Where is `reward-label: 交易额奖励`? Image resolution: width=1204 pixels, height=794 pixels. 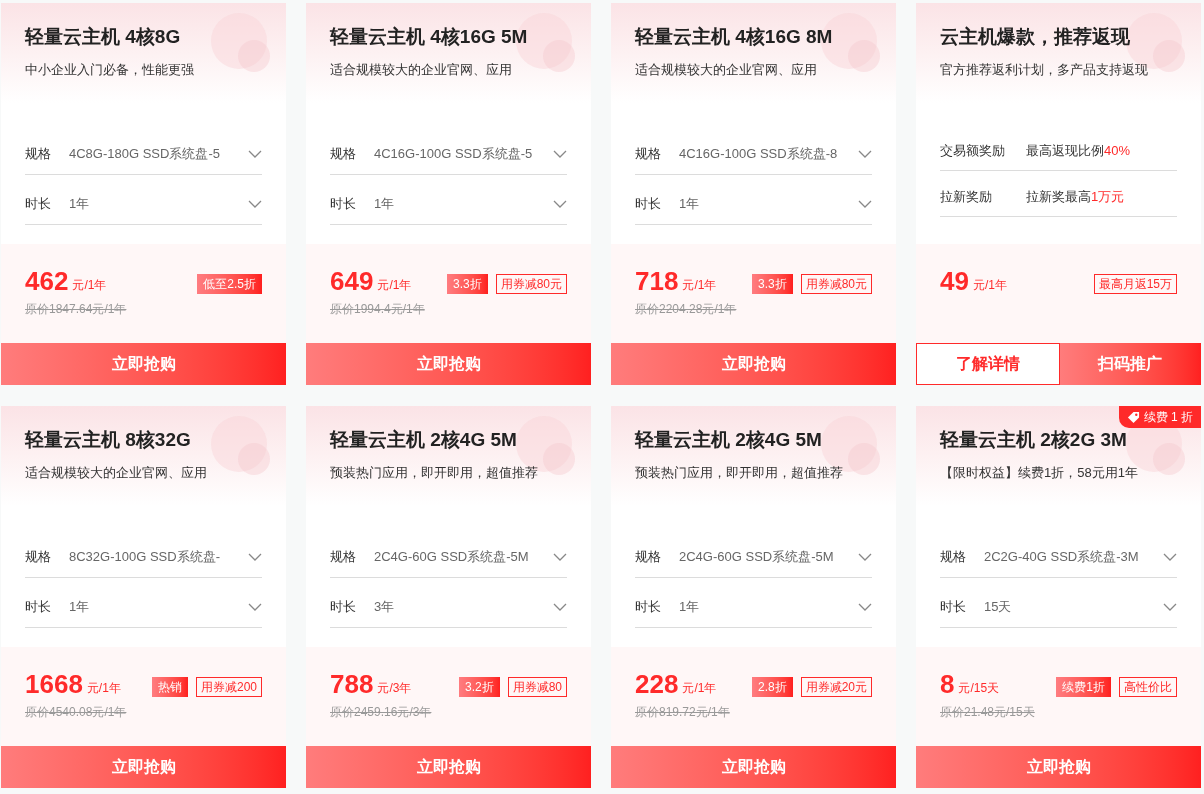
reward-label: 交易额奖励 is located at coordinates (973, 150).